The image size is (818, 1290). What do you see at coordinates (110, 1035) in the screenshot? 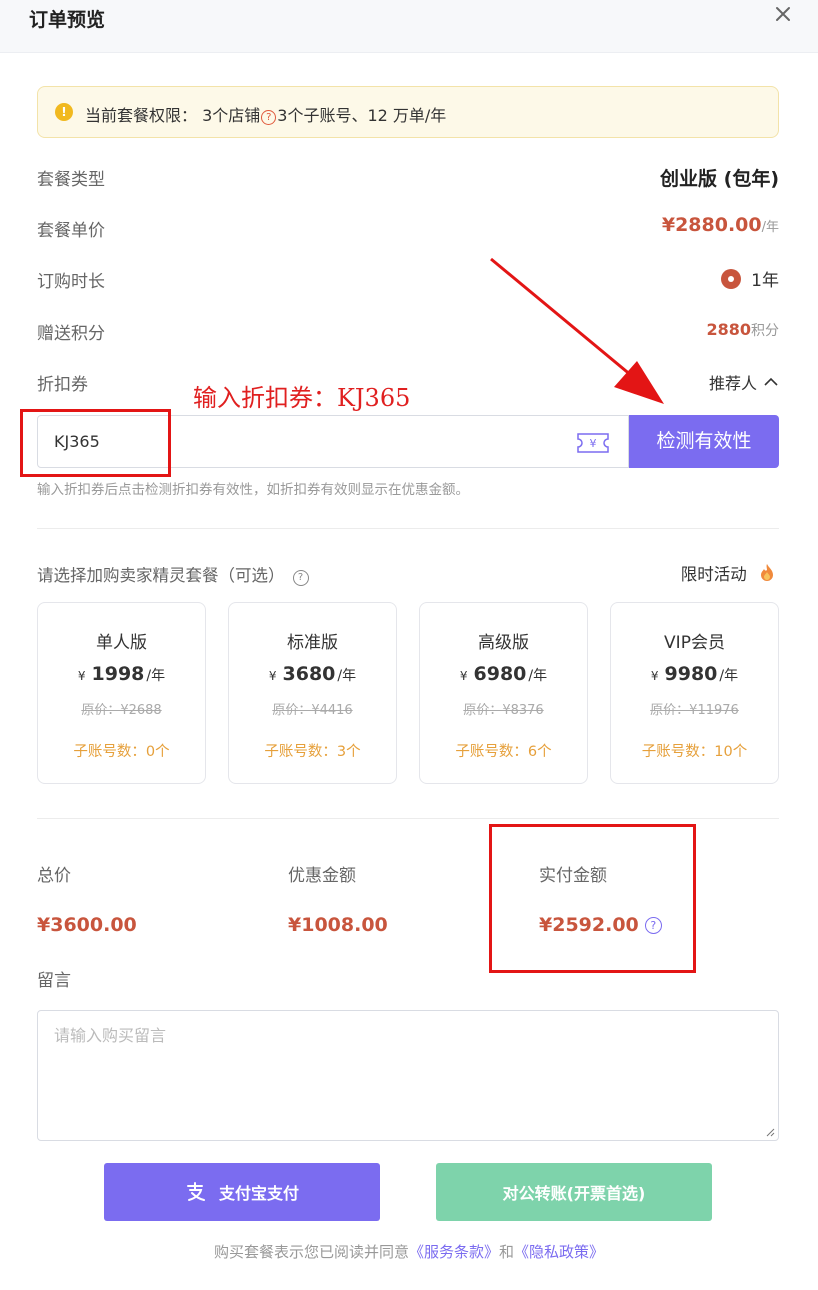
I see `message-placeholder: 请输入购买留言` at bounding box center [110, 1035].